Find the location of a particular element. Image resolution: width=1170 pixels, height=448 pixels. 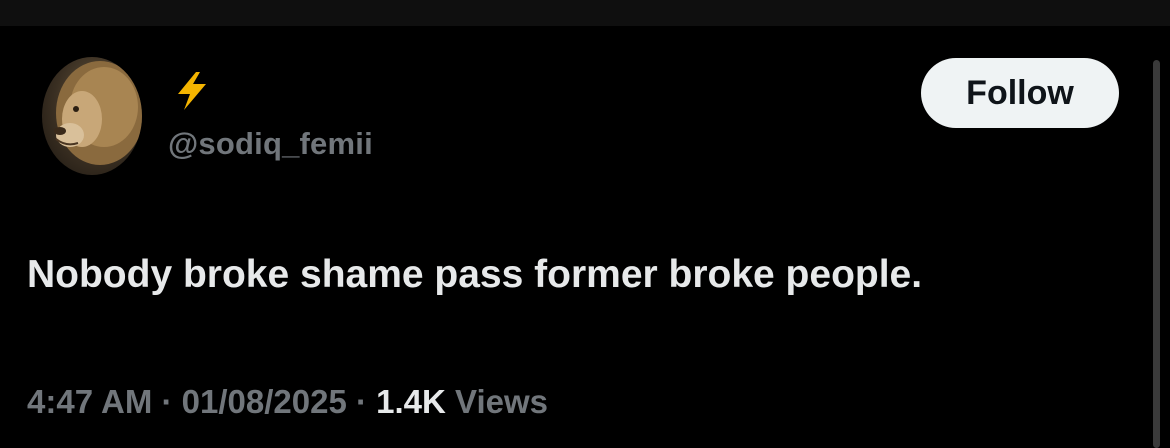

user-handle: @sodiq_femii is located at coordinates (270, 144).